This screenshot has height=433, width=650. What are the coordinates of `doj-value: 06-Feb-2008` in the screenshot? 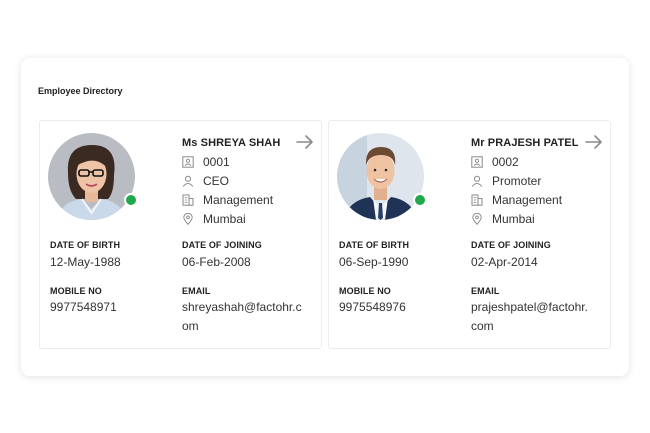 It's located at (216, 262).